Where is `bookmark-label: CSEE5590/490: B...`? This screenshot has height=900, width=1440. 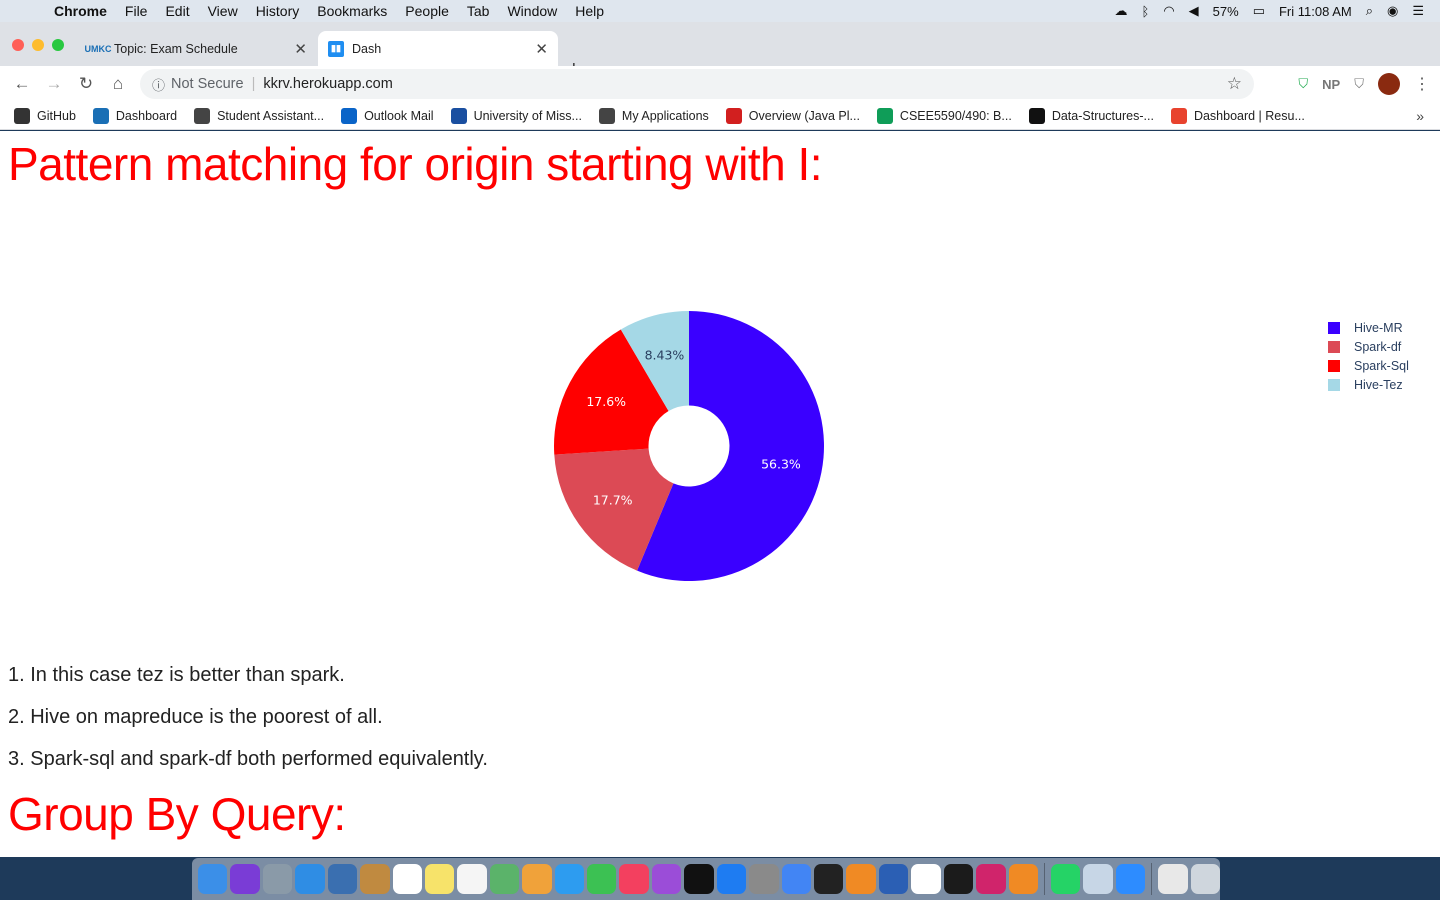 bookmark-label: CSEE5590/490: B... is located at coordinates (955, 115).